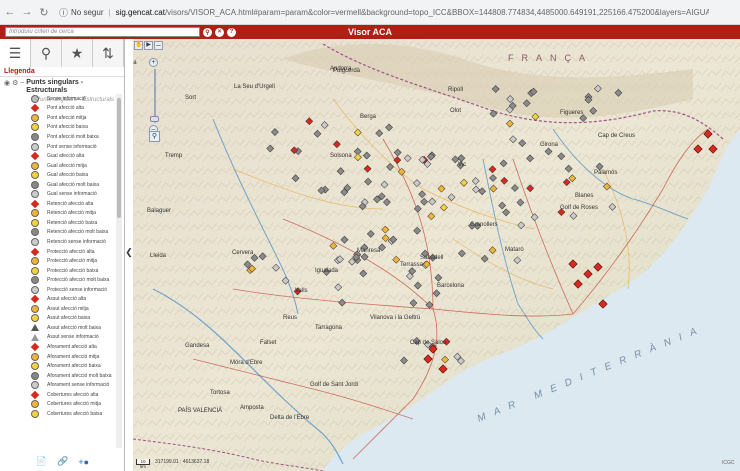  Describe the element at coordinates (10, 12) in the screenshot. I see `back-icon: ←` at that location.